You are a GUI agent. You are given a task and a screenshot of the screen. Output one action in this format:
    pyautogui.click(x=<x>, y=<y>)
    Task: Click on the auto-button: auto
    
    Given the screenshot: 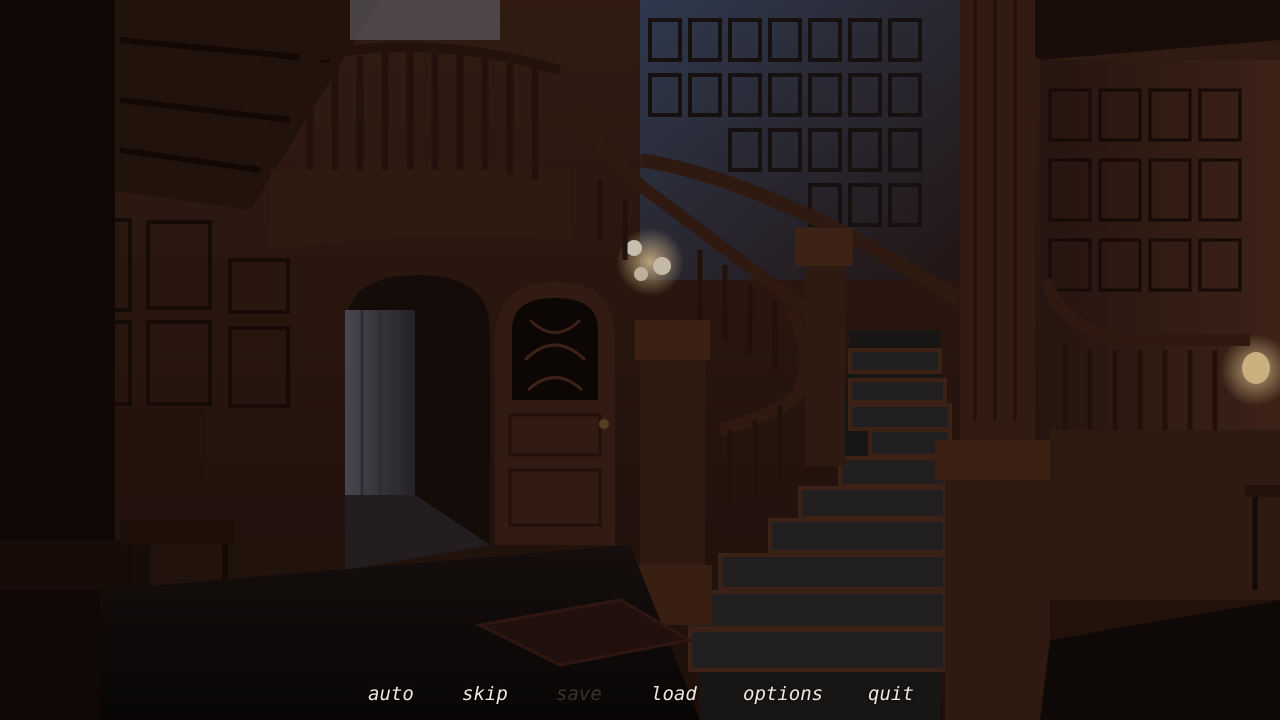 What is the action you would take?
    pyautogui.click(x=391, y=694)
    